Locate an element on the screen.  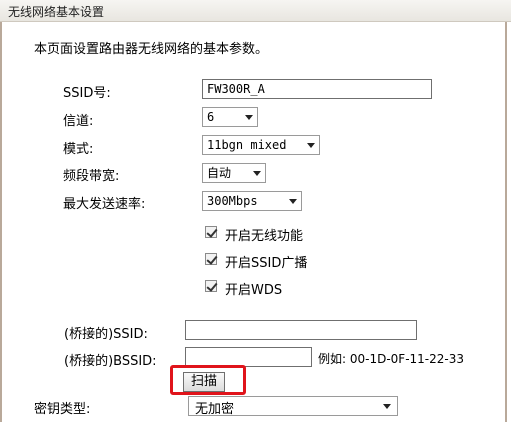
channel-label: 信道: is located at coordinates (78, 121).